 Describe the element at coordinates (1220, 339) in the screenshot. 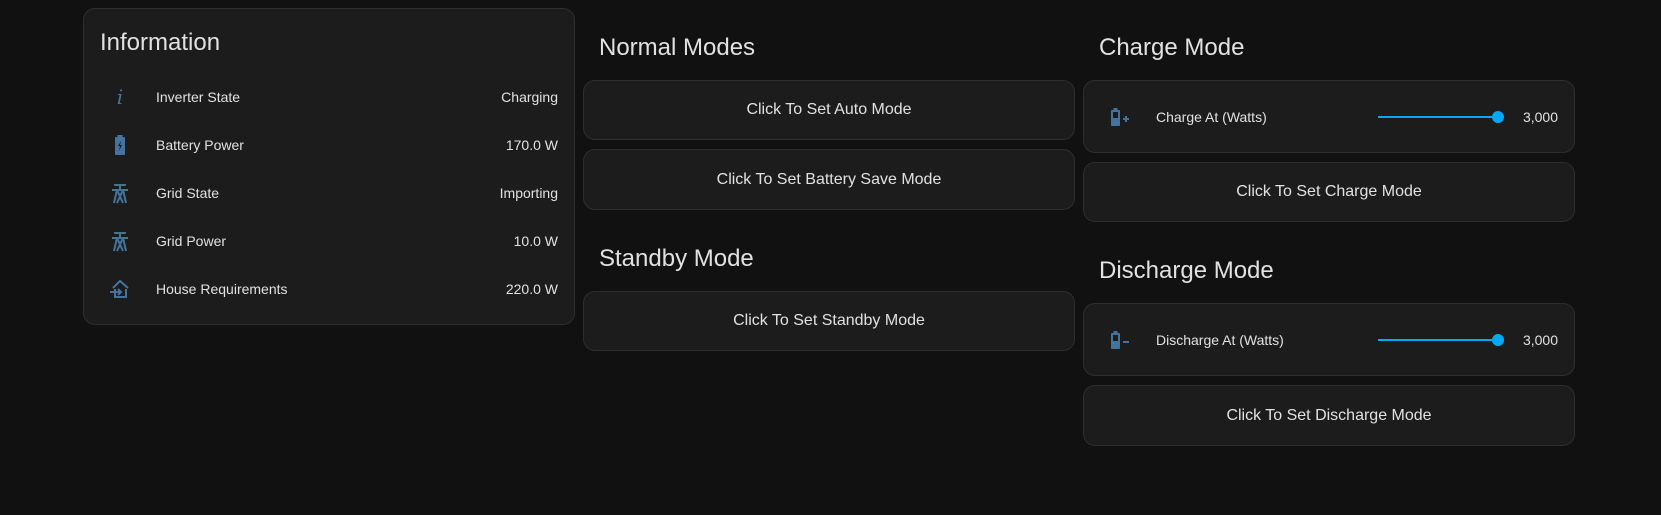

I see `discharge-at-label: Discharge At (Watts)` at that location.